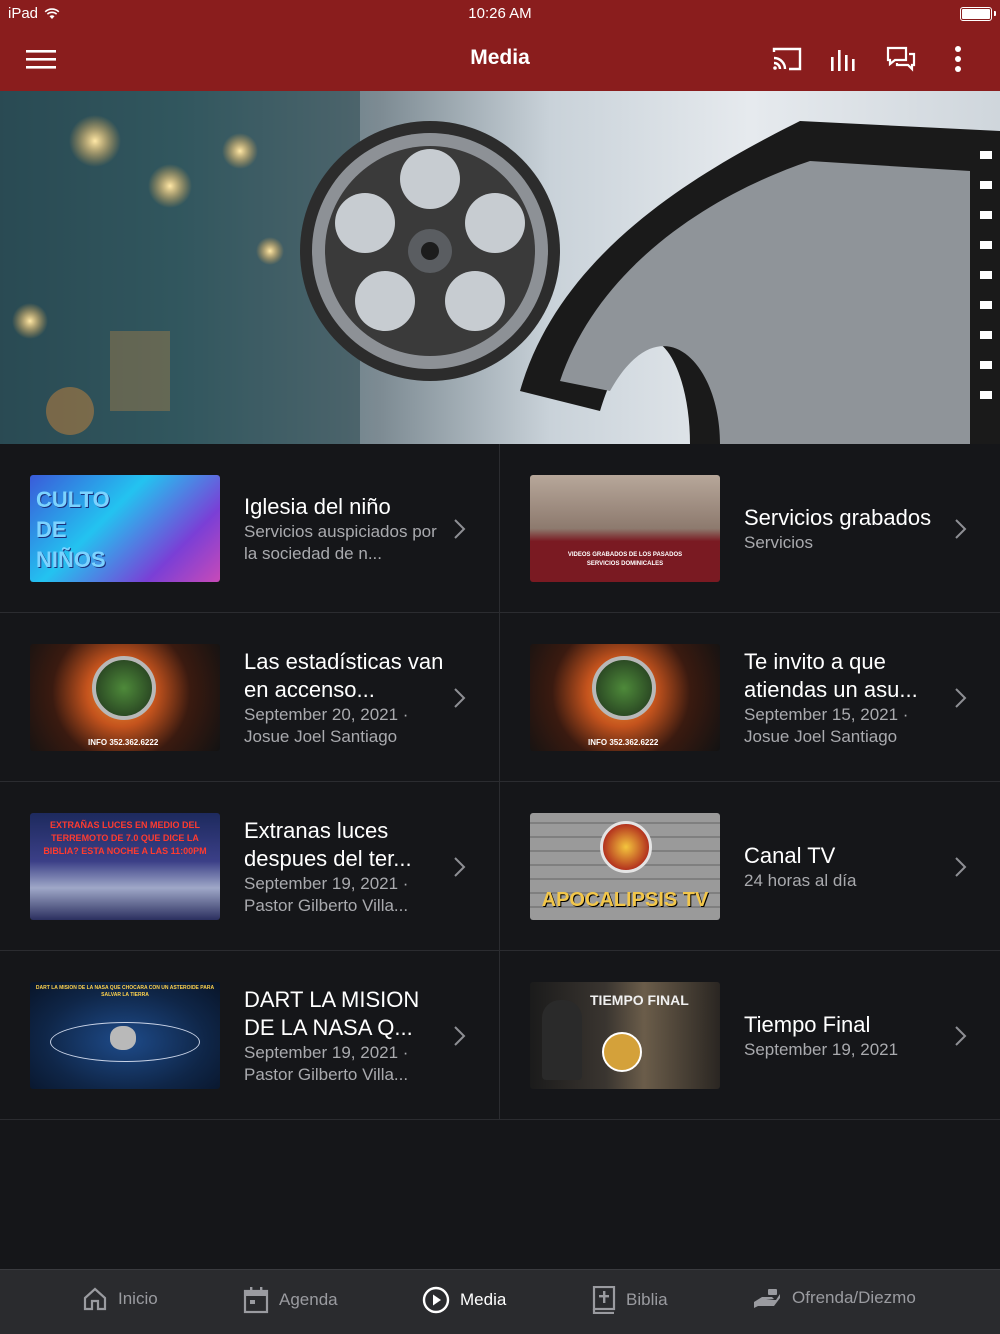 The image size is (1000, 1334). Describe the element at coordinates (317, 506) in the screenshot. I see `item-title: Iglesia del niño` at that location.